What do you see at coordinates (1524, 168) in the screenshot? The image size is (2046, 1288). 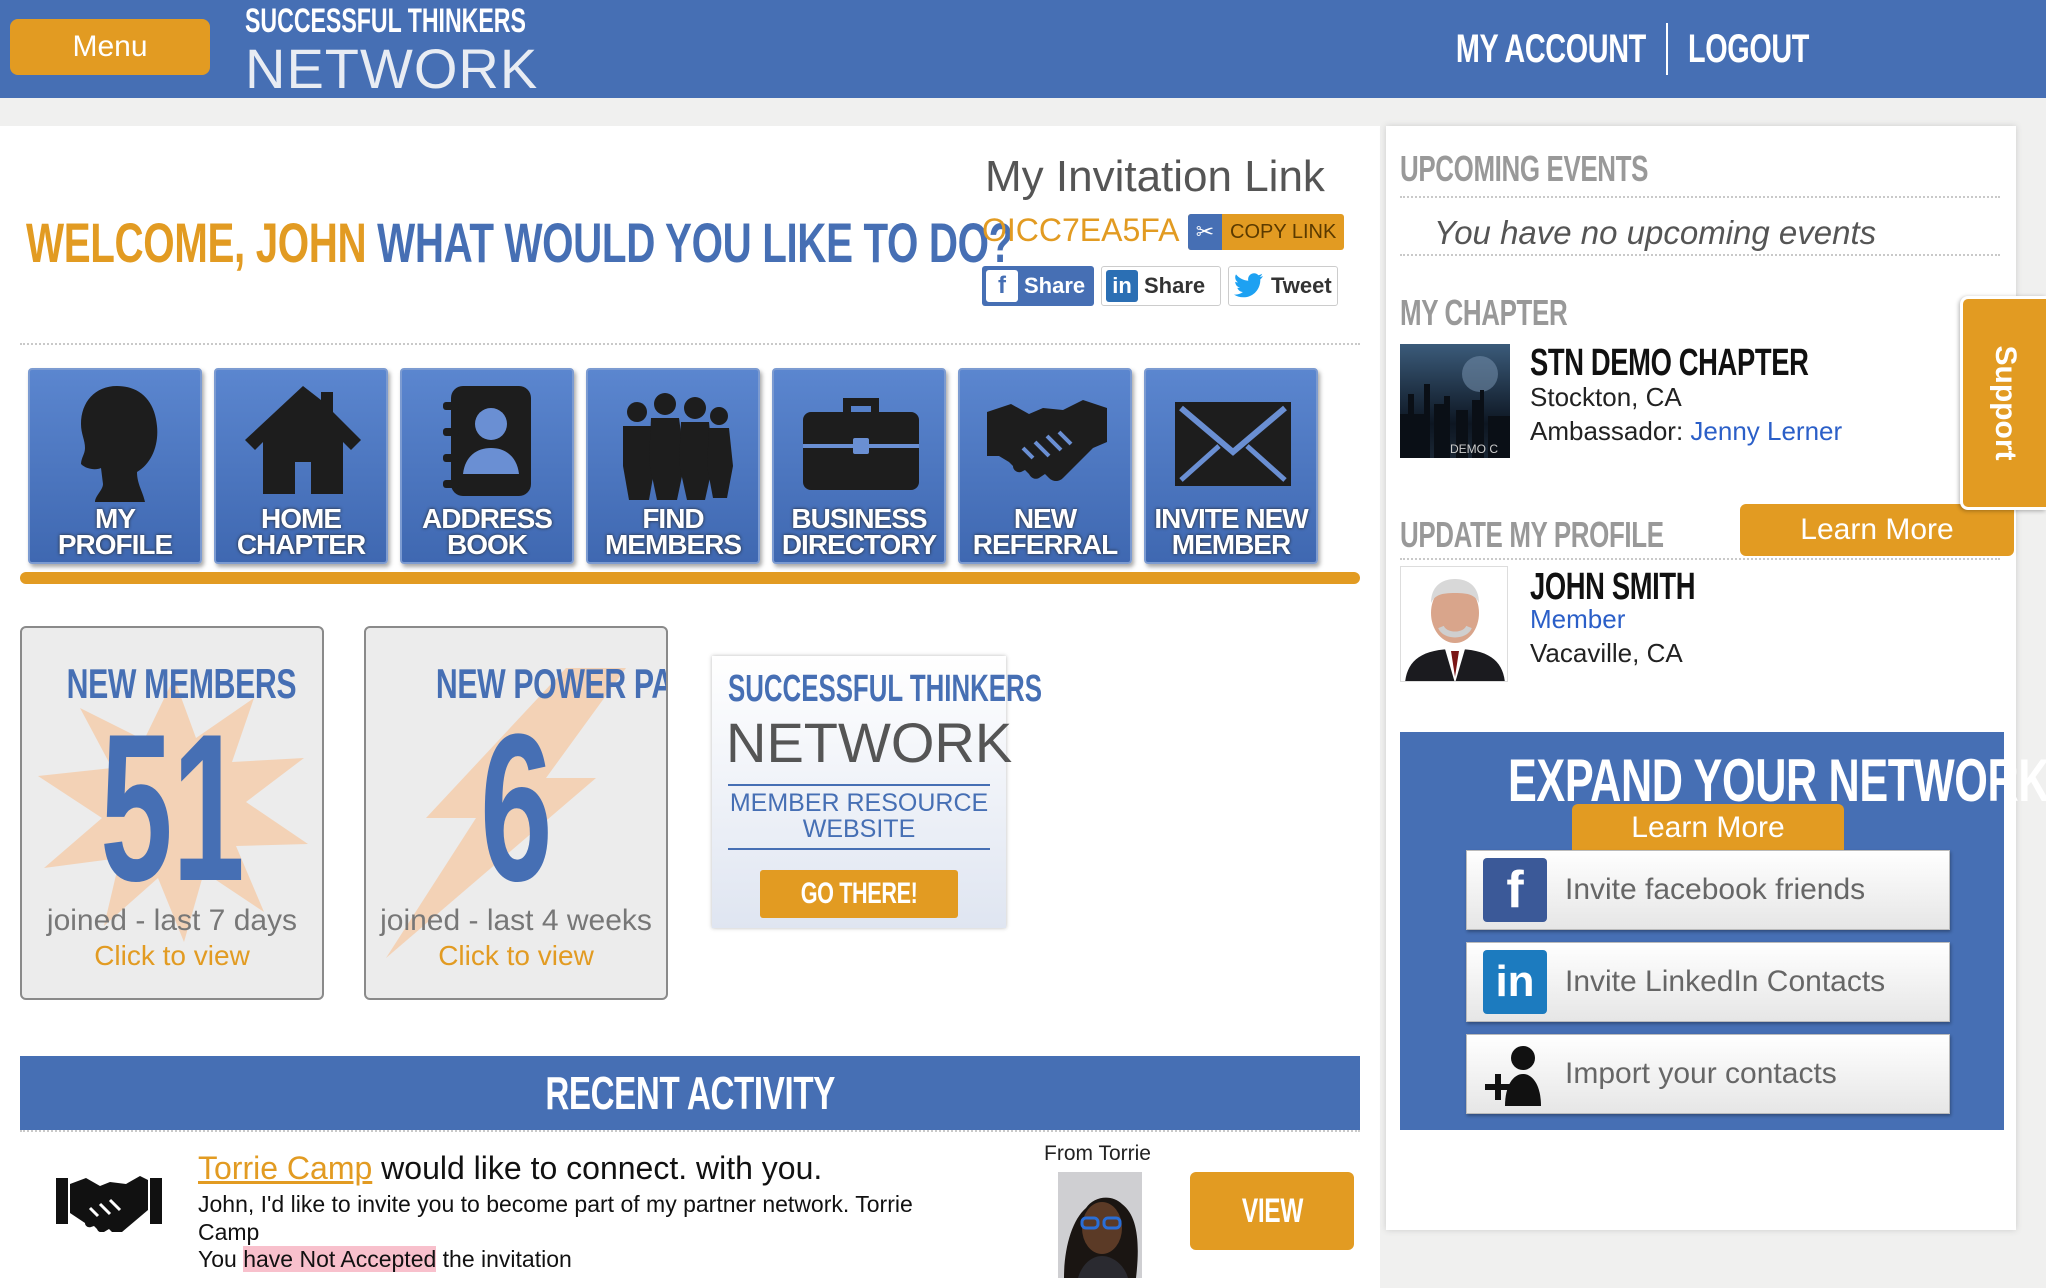 I see `upcoming-events-title-text: UPCOMING EVENTS` at bounding box center [1524, 168].